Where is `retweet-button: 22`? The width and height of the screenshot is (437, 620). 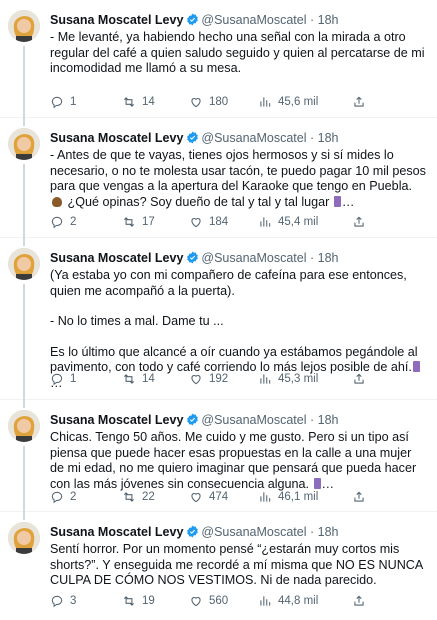 retweet-button: 22 is located at coordinates (138, 497).